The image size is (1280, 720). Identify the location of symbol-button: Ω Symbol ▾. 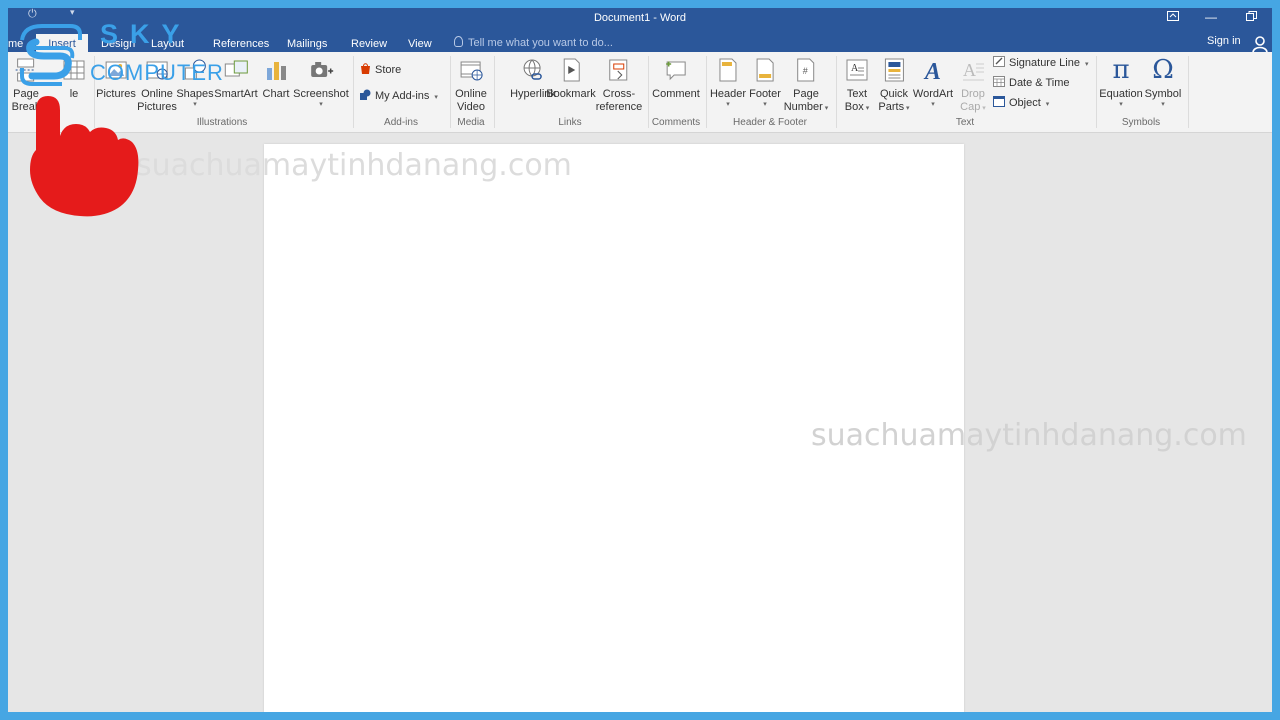
(1163, 82).